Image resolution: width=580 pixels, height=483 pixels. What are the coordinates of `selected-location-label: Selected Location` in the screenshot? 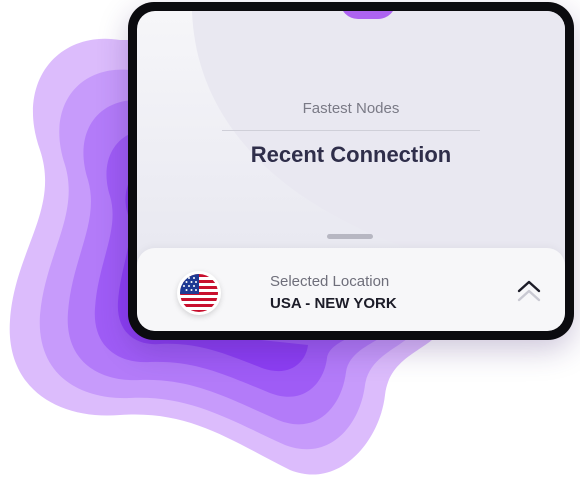 It's located at (330, 281).